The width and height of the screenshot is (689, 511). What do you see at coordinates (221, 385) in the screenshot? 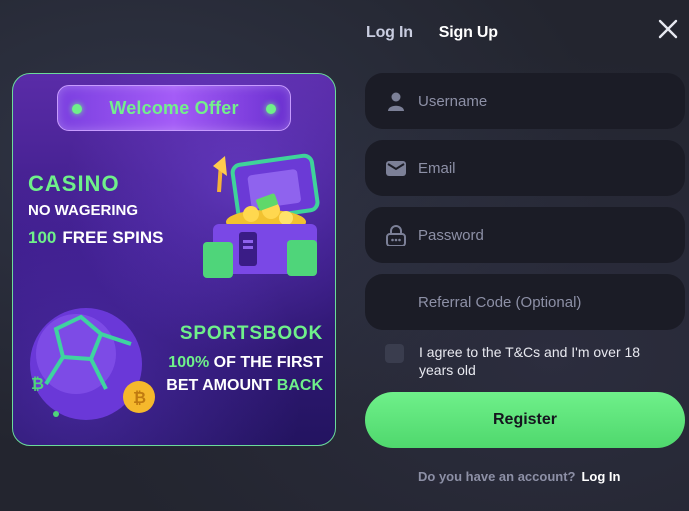
I see `sportsbook-line2-a: BET AMOUNT` at bounding box center [221, 385].